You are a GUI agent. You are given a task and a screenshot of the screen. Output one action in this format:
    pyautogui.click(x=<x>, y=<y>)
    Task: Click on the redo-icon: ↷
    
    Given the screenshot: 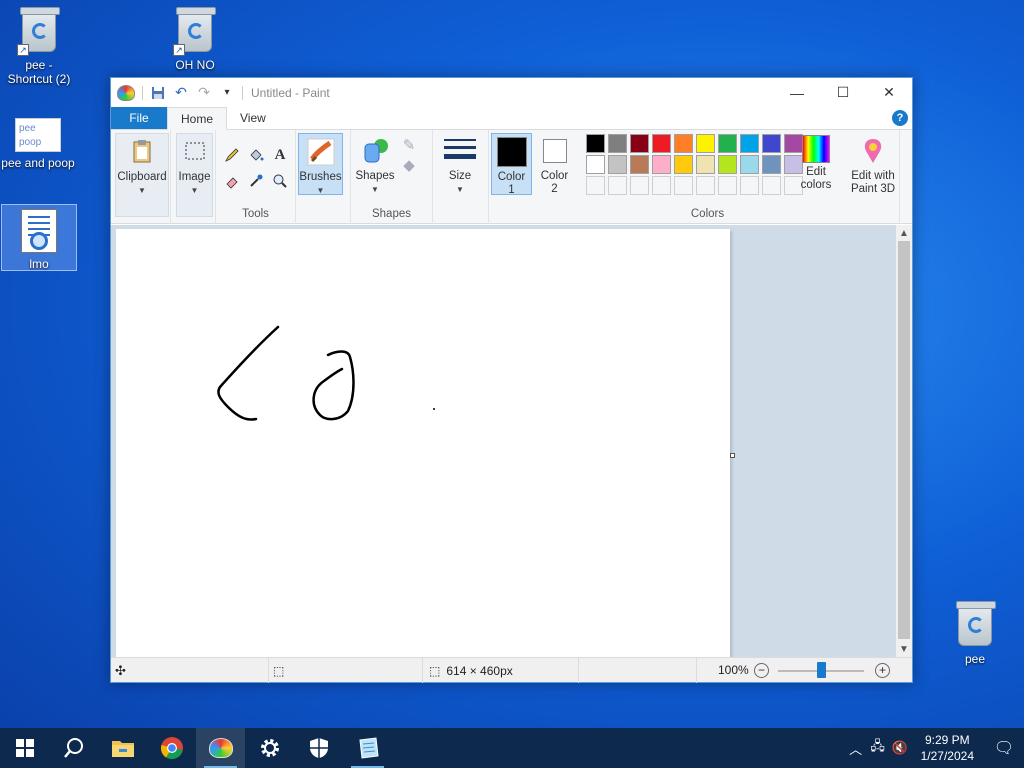 What is the action you would take?
    pyautogui.click(x=204, y=92)
    